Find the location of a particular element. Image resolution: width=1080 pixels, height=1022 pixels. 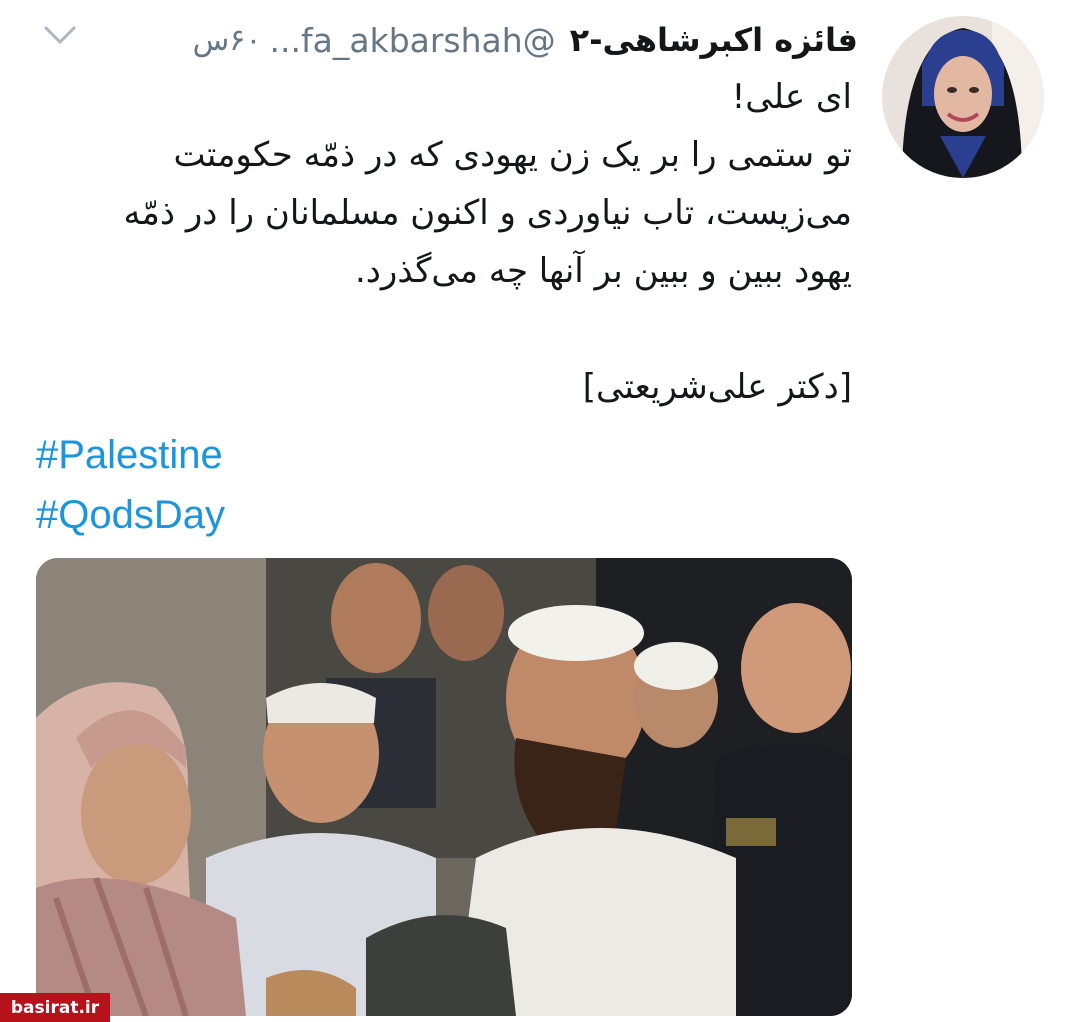

tweet-text-line: یهود ببین و ببین بر آنها چه می‌گذرد. is located at coordinates (603, 271).